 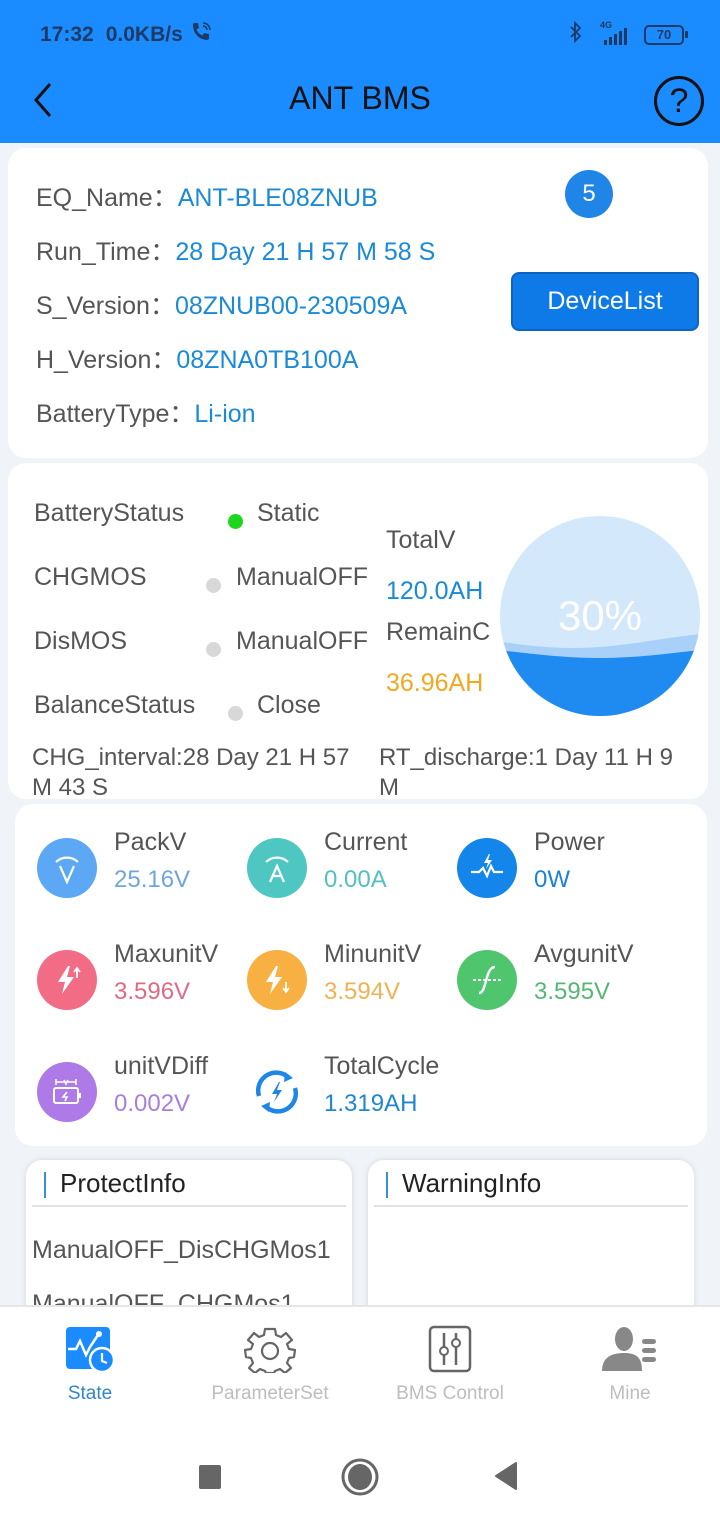 I want to click on status-bar: 17:32 0.0KB/s 4G 70, so click(x=364, y=35).